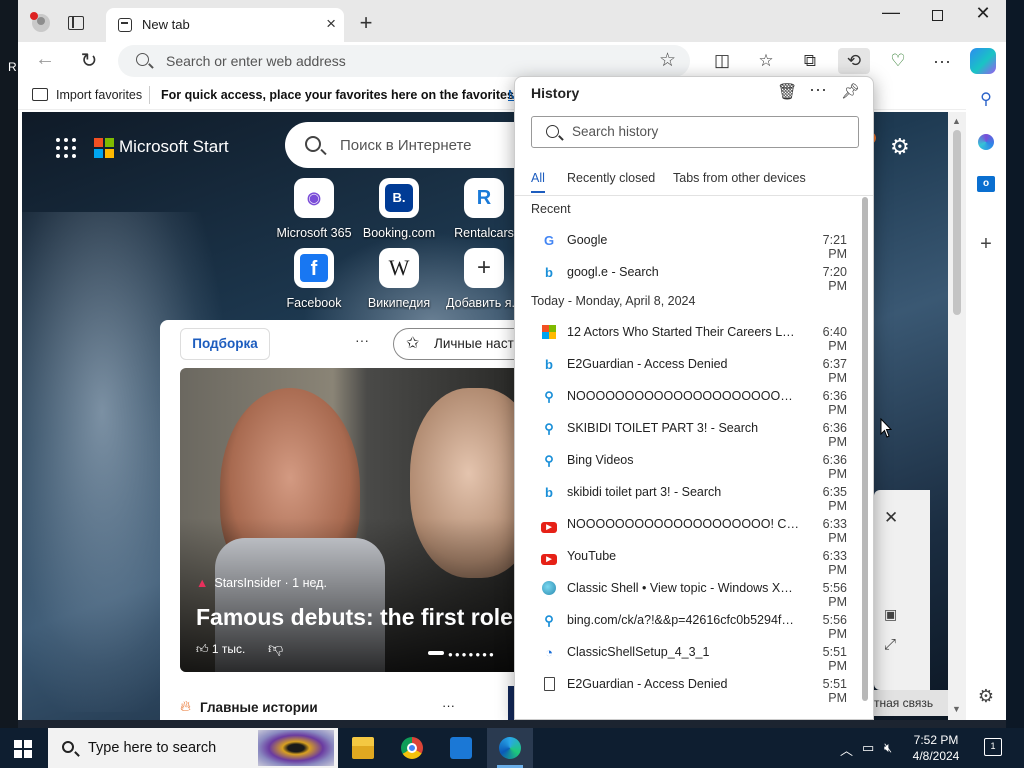  What do you see at coordinates (76, 23) in the screenshot?
I see `tab-actions-icon` at bounding box center [76, 23].